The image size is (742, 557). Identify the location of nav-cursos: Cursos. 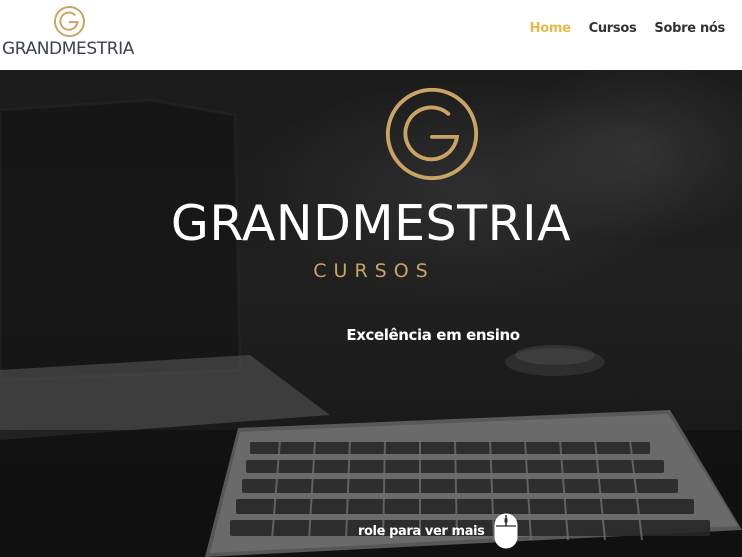
(613, 28).